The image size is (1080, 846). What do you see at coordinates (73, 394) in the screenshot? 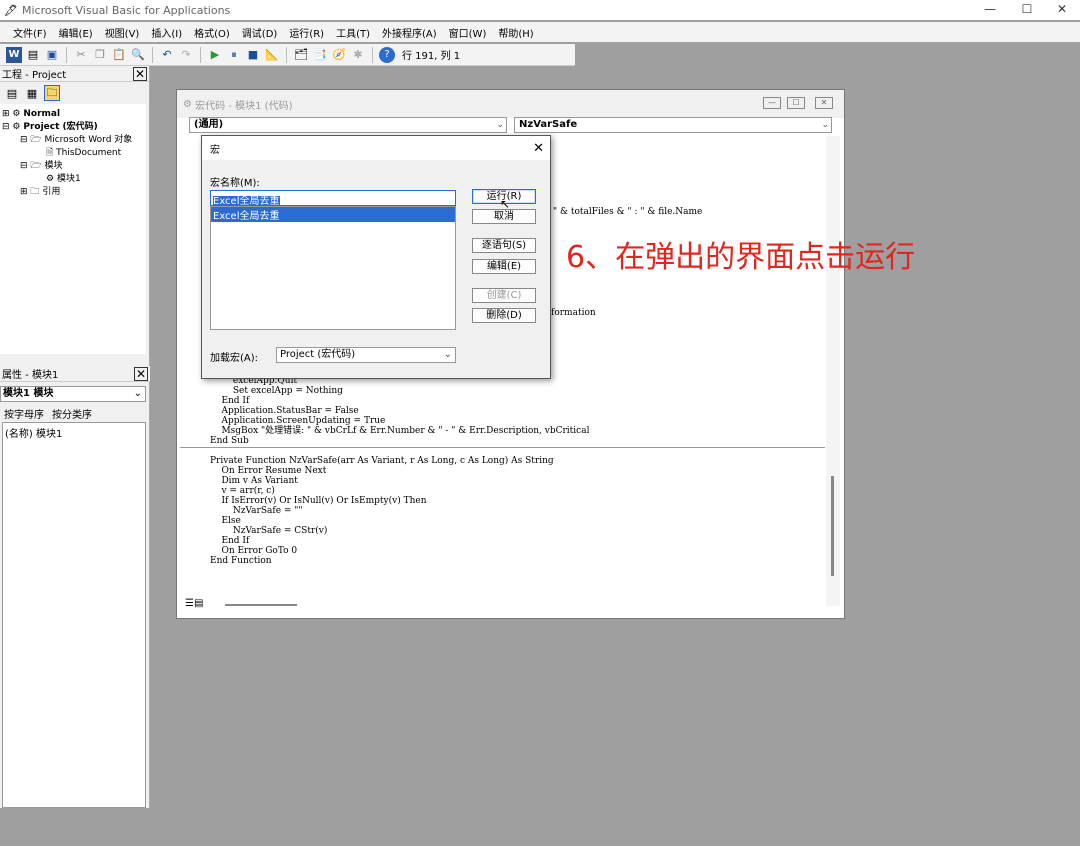
I see `properties-object-select: 模块1 模块 ⌄` at bounding box center [73, 394].